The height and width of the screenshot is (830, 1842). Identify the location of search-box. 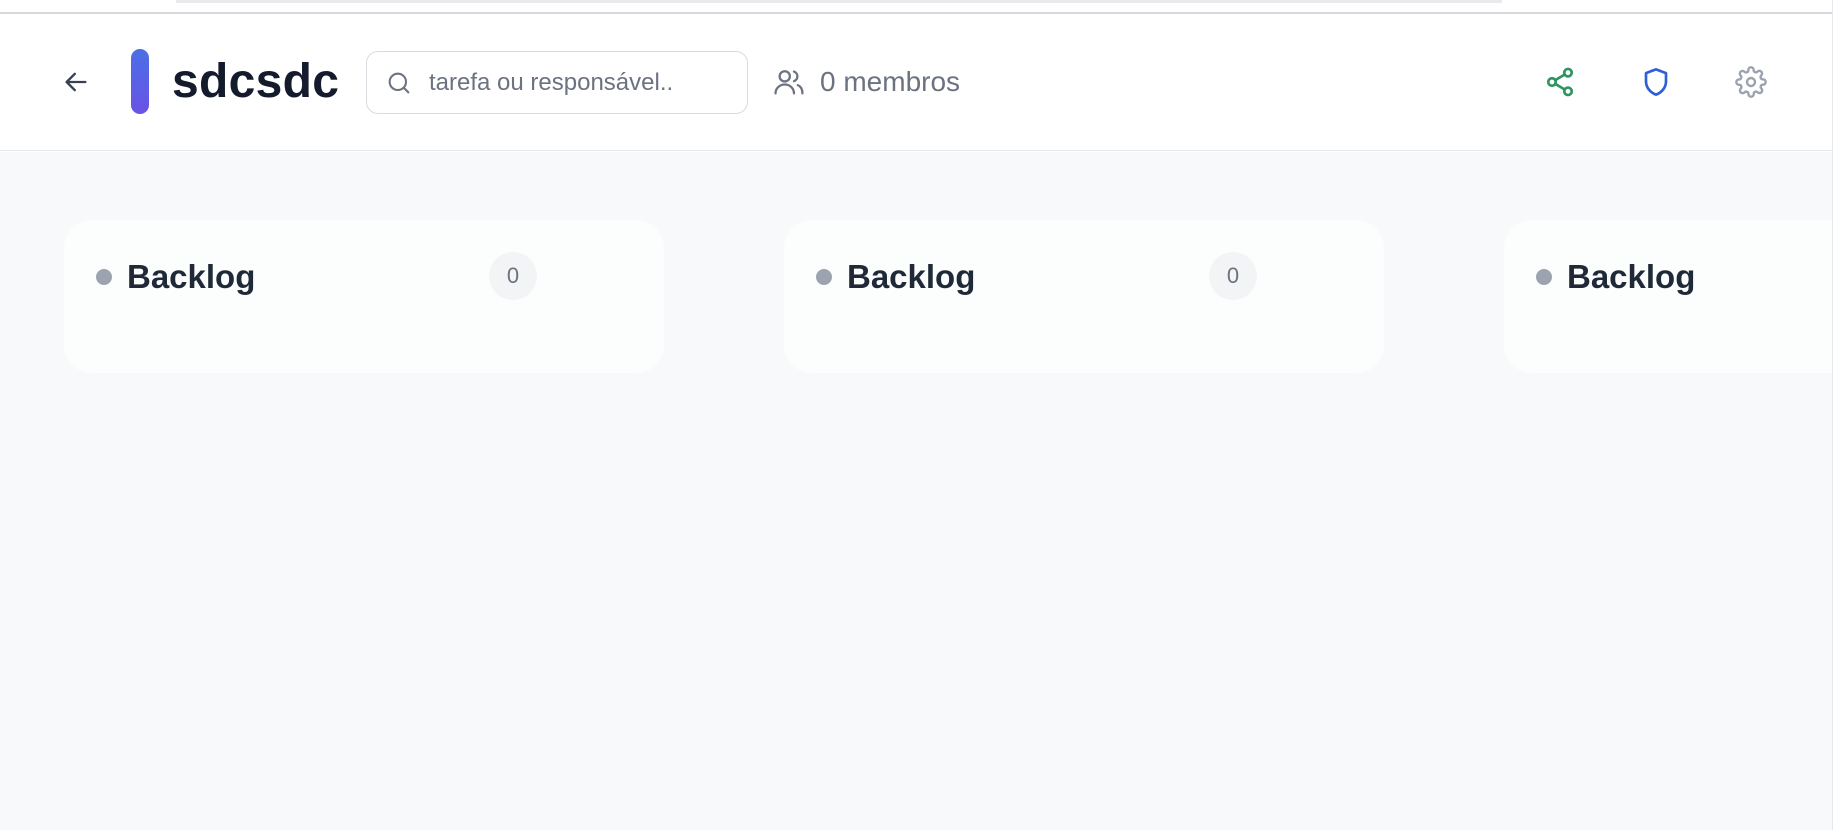
(557, 82).